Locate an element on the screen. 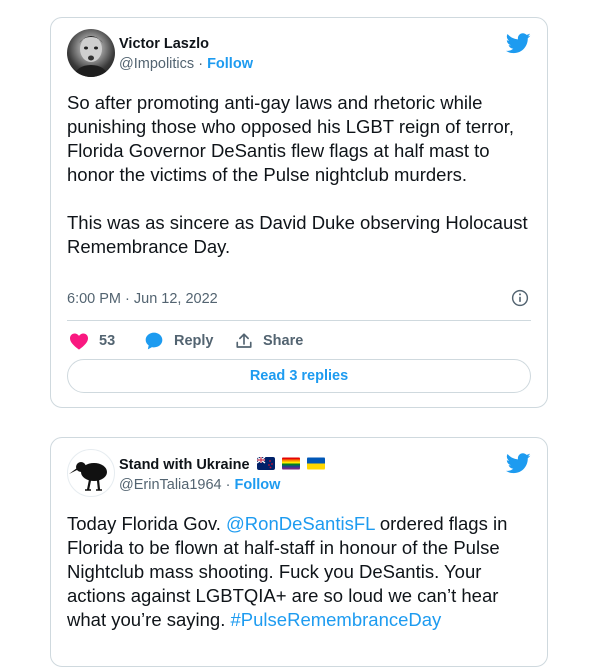  author-name: Stand with Ukraine is located at coordinates (184, 465).